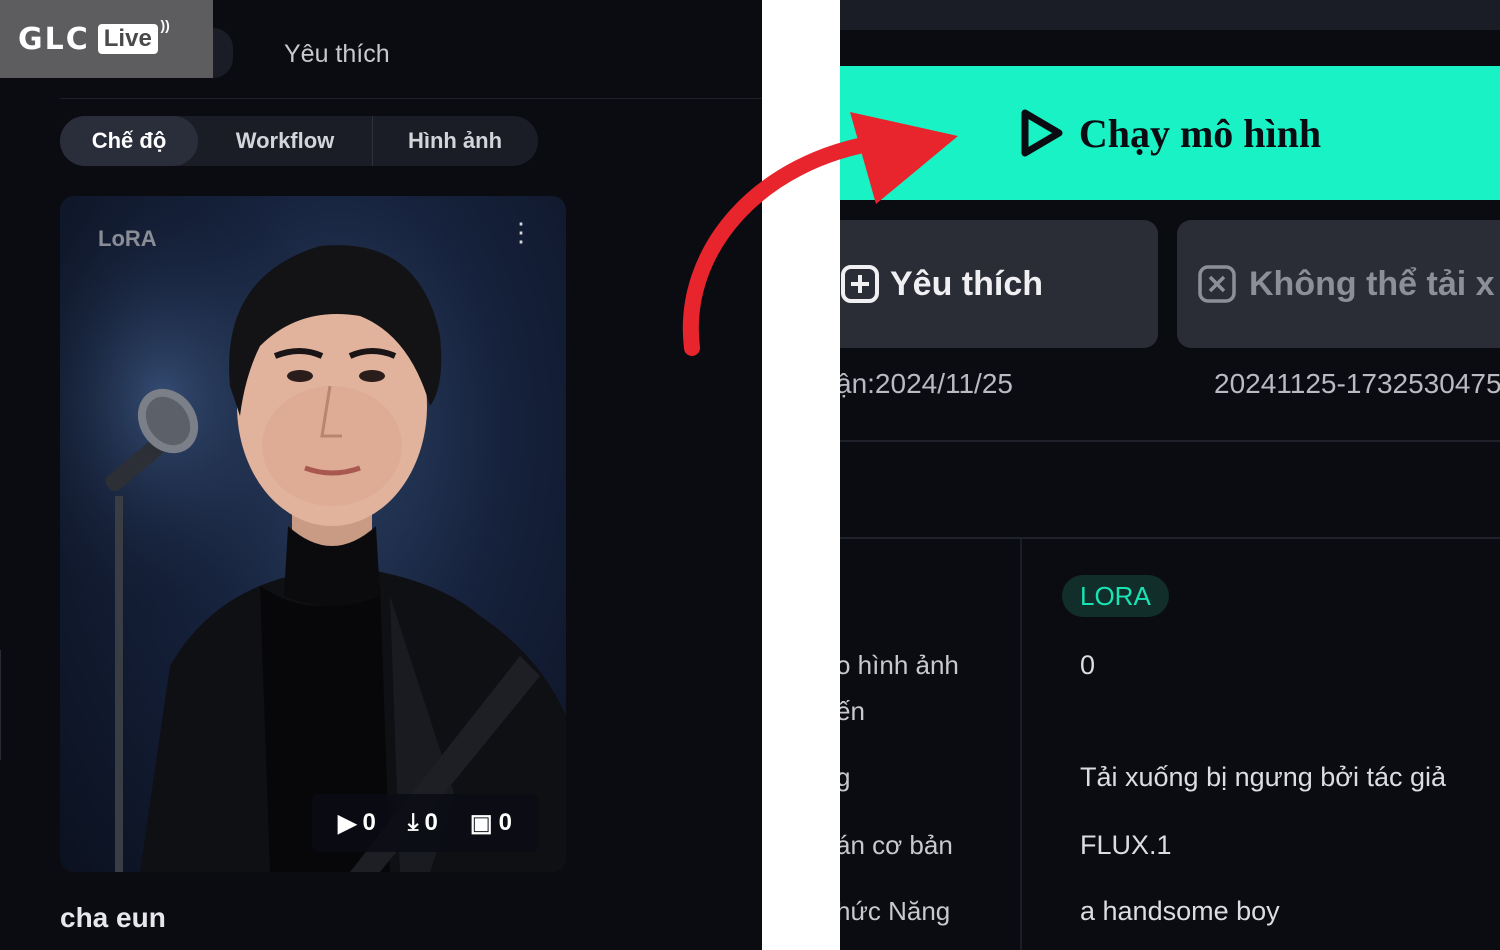 The width and height of the screenshot is (1500, 950). I want to click on mode-segmented-control: Chế độ Workflow Hình ảnh, so click(299, 141).